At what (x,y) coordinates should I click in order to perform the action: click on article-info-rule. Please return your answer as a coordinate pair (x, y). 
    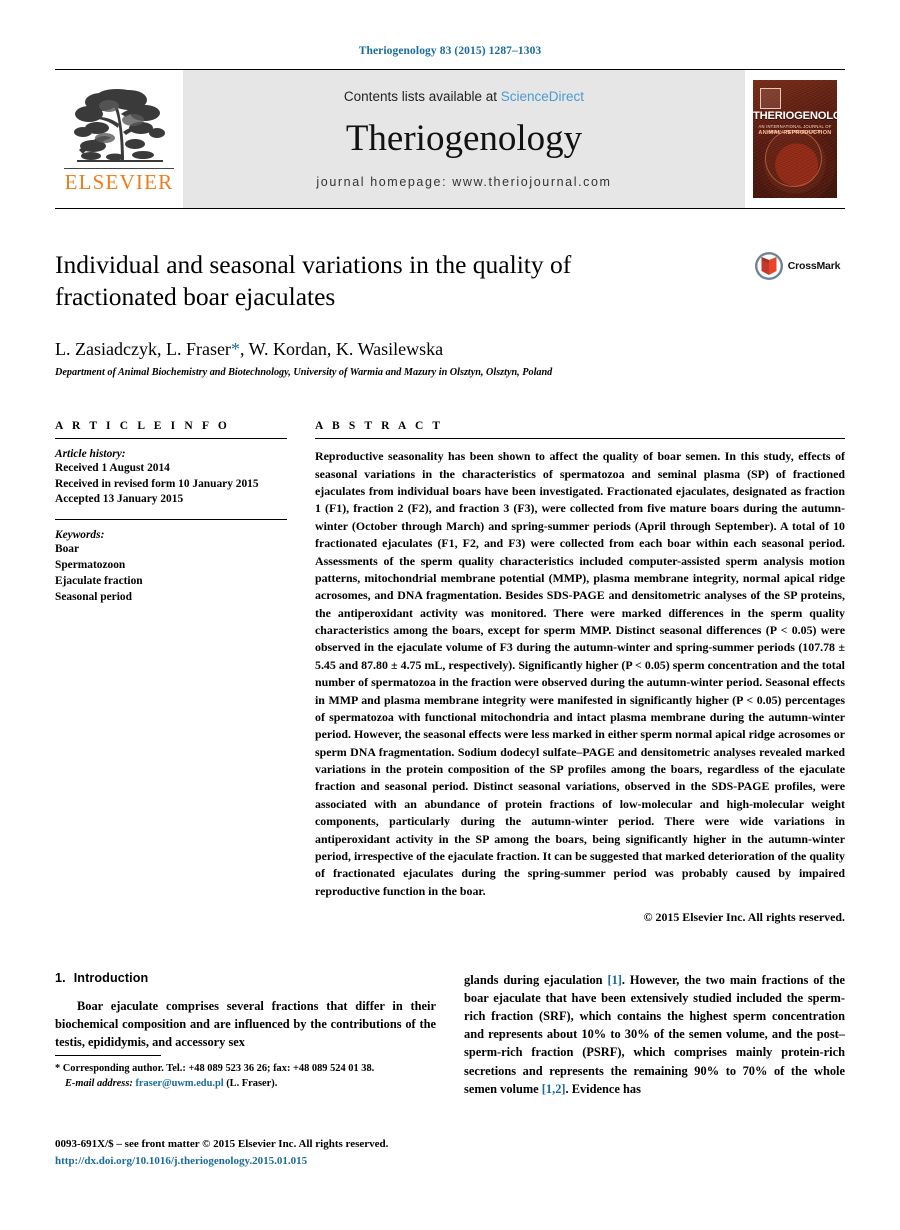
    Looking at the image, I should click on (171, 439).